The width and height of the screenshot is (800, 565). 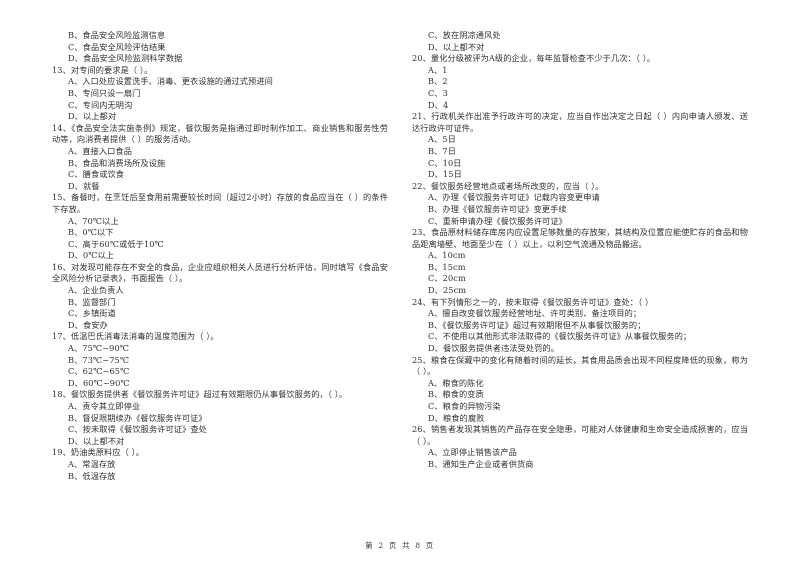 What do you see at coordinates (92, 313) in the screenshot?
I see `question-option: C、乡镇街道` at bounding box center [92, 313].